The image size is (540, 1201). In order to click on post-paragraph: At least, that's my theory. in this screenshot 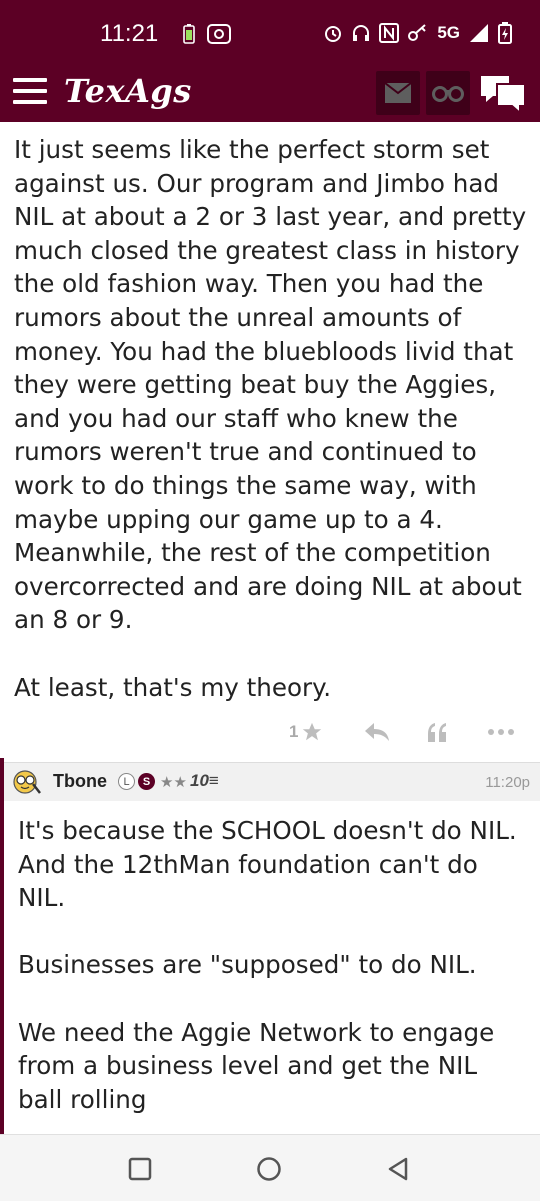, I will do `click(173, 687)`.